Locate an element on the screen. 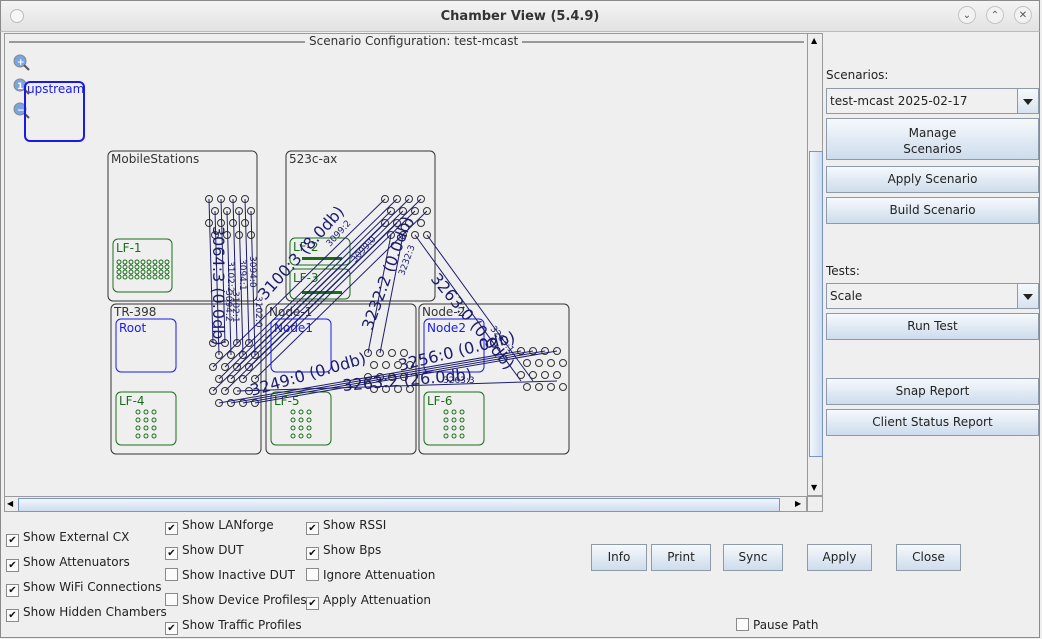 This screenshot has width=1042, height=639. apply-scenario-button: Apply Scenario is located at coordinates (932, 179).